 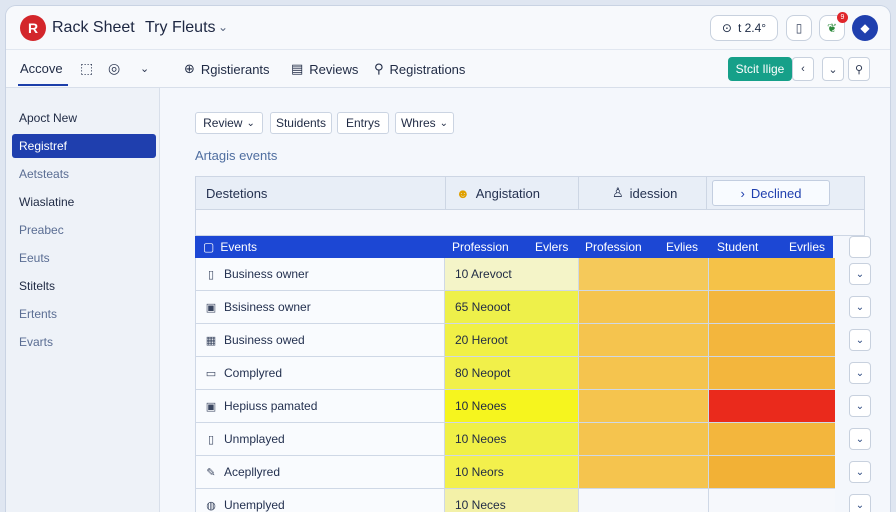 I want to click on col-evrlies: Evrlies, so click(x=807, y=247).